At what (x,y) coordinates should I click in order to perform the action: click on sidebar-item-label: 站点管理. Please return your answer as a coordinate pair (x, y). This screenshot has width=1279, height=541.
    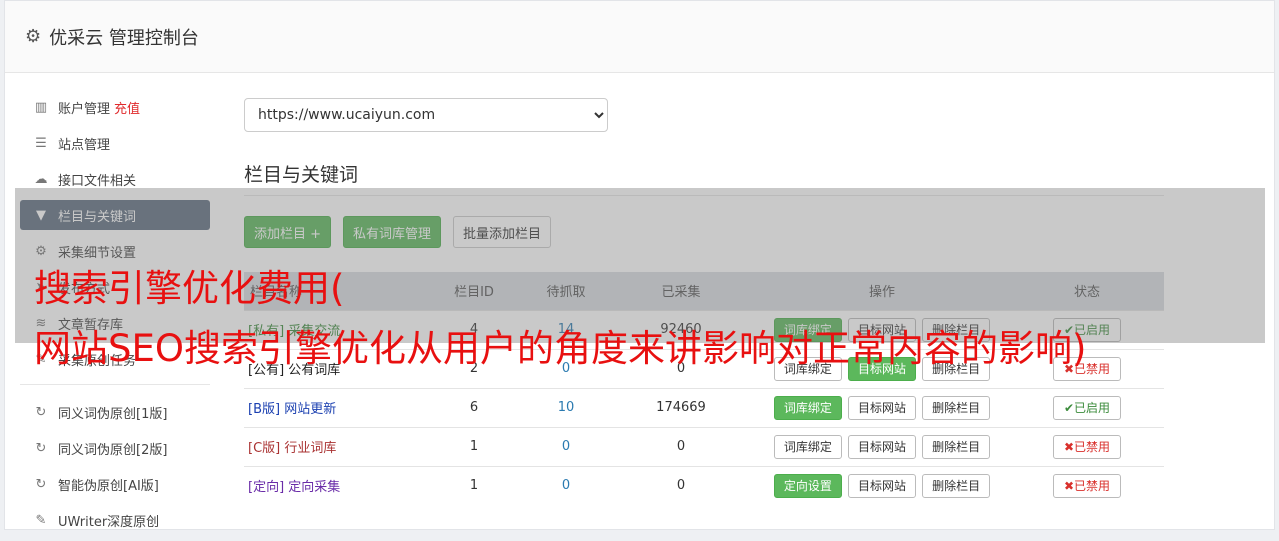
    Looking at the image, I should click on (84, 145).